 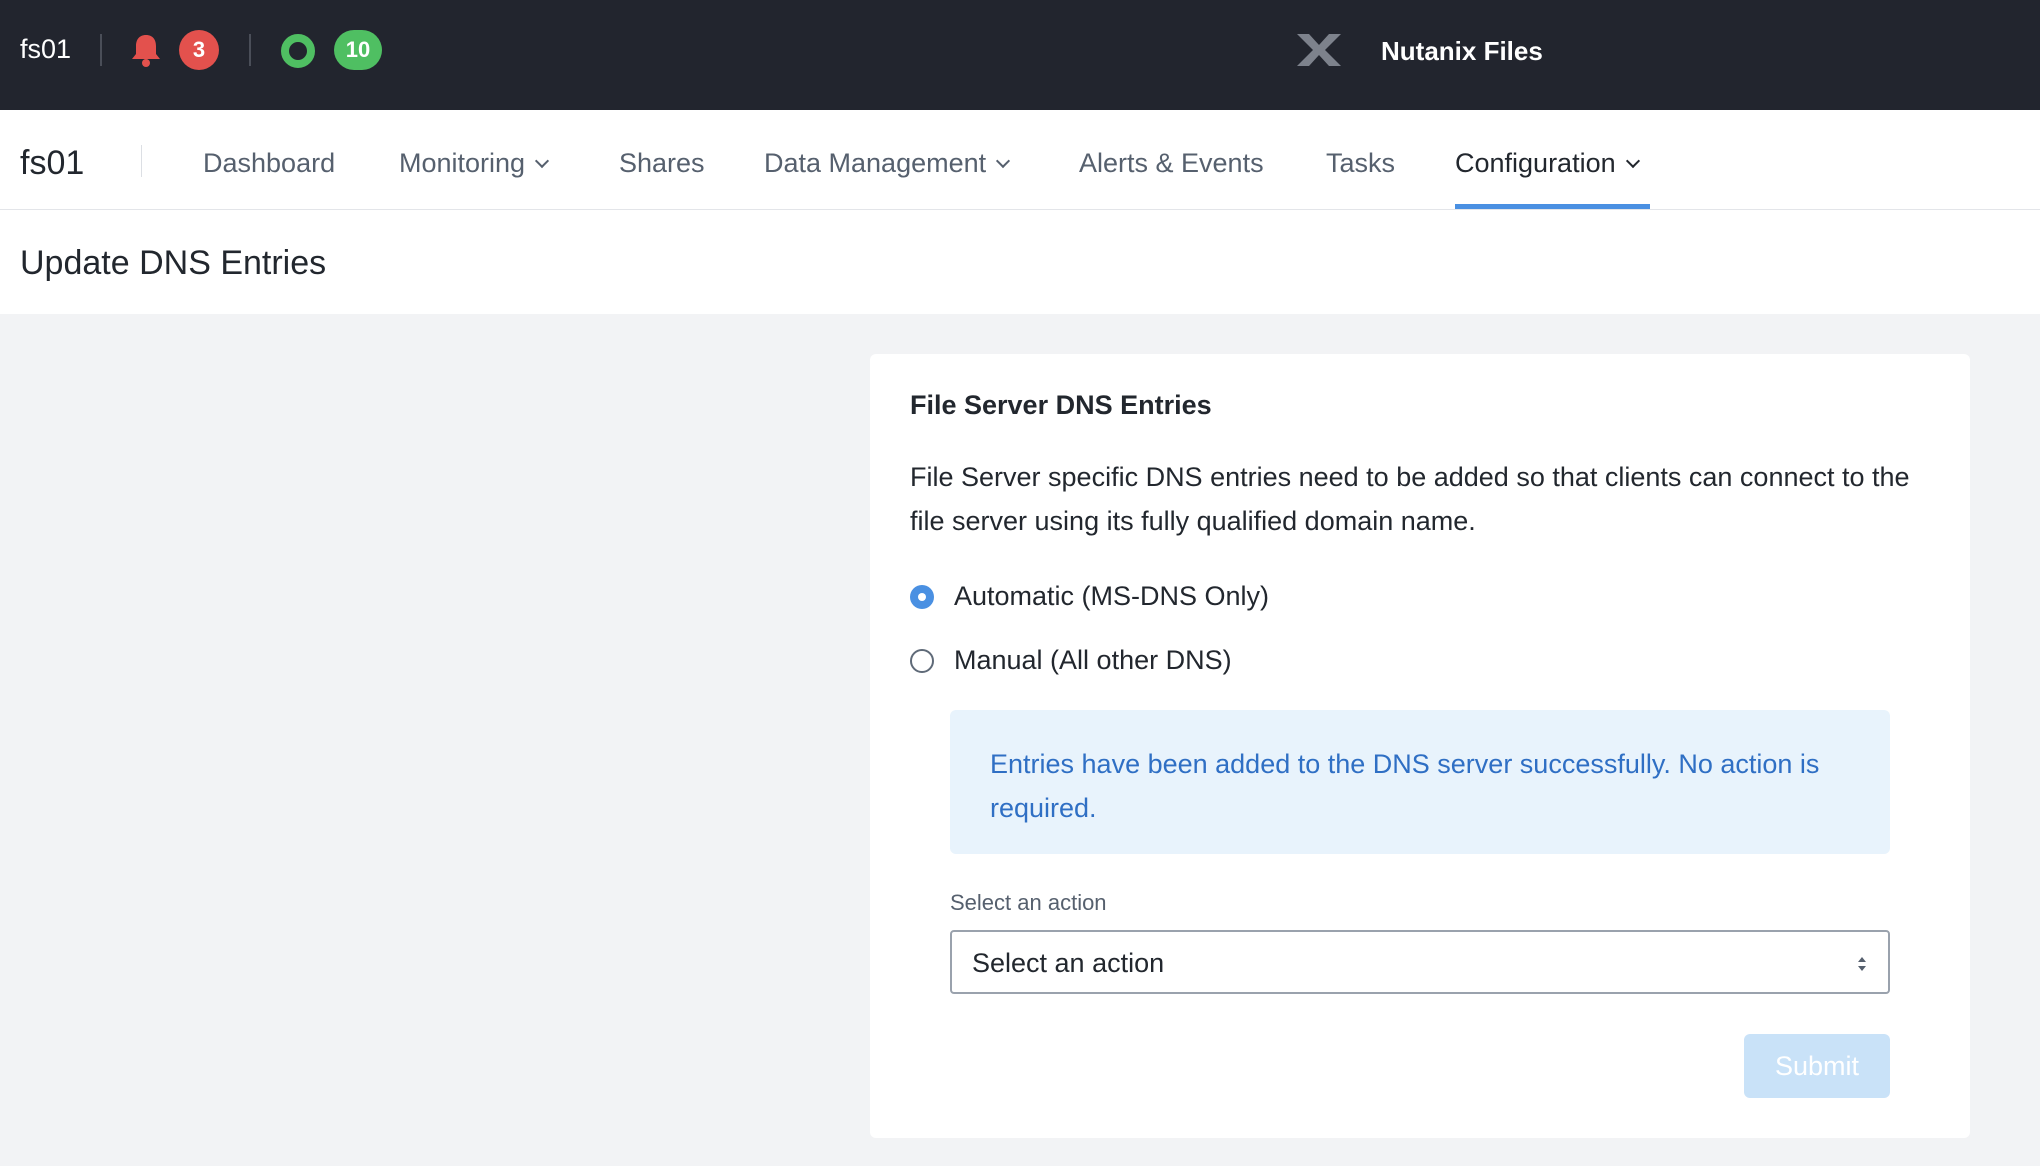 What do you see at coordinates (298, 51) in the screenshot?
I see `status-ring-icon` at bounding box center [298, 51].